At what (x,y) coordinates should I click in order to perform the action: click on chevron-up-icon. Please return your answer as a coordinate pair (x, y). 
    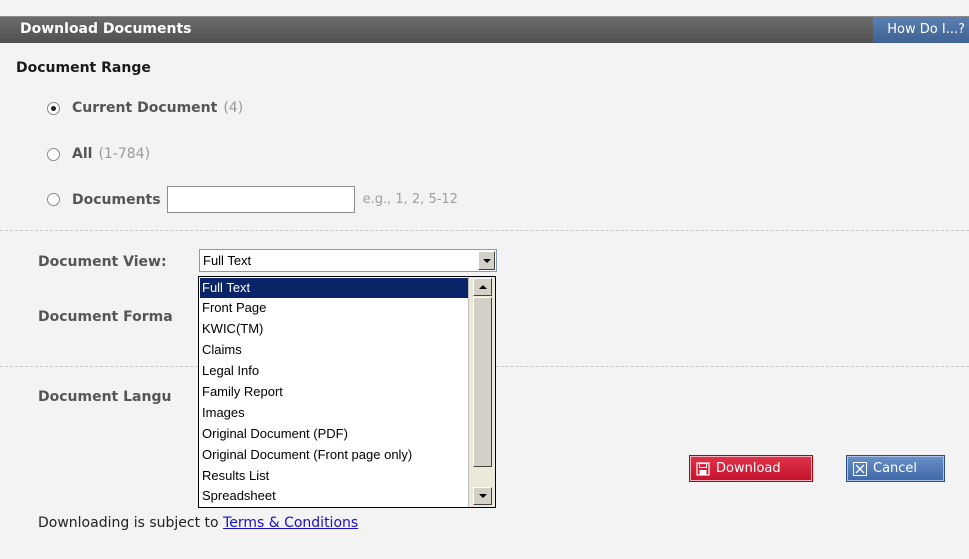
    Looking at the image, I should click on (482, 287).